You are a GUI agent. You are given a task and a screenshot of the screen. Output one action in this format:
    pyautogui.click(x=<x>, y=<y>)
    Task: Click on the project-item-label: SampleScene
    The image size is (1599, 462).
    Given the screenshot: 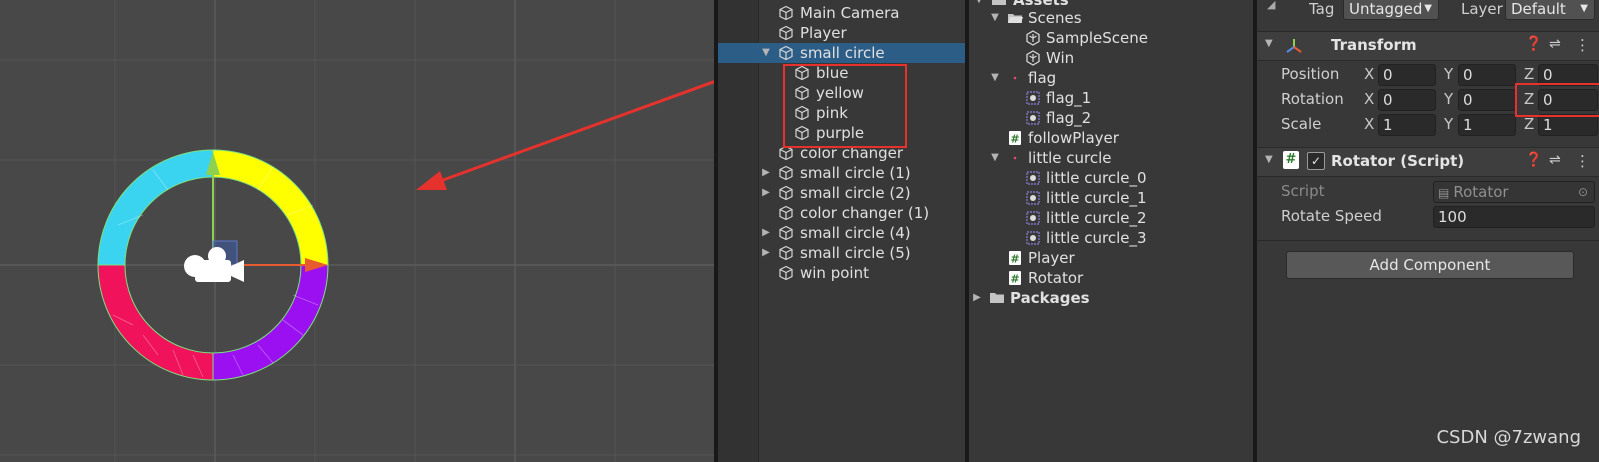 What is the action you would take?
    pyautogui.click(x=1097, y=38)
    